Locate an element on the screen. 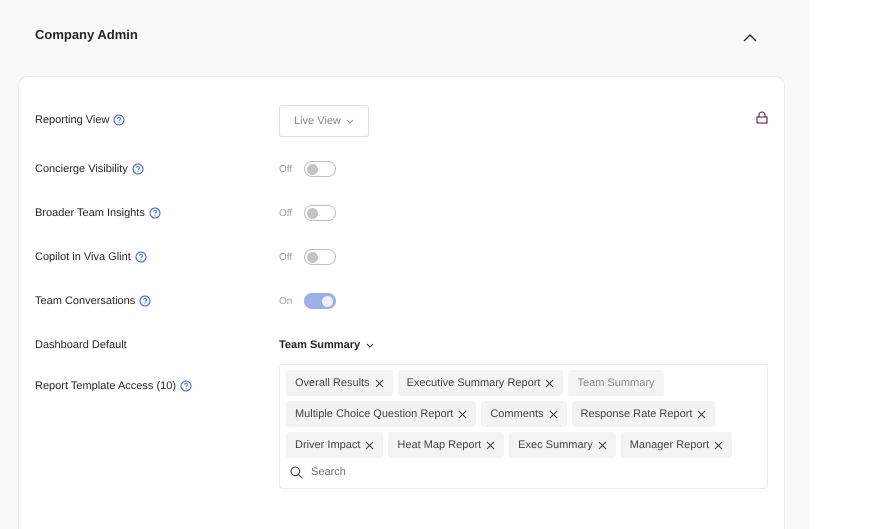  setting-label: Dashboard Default is located at coordinates (81, 345).